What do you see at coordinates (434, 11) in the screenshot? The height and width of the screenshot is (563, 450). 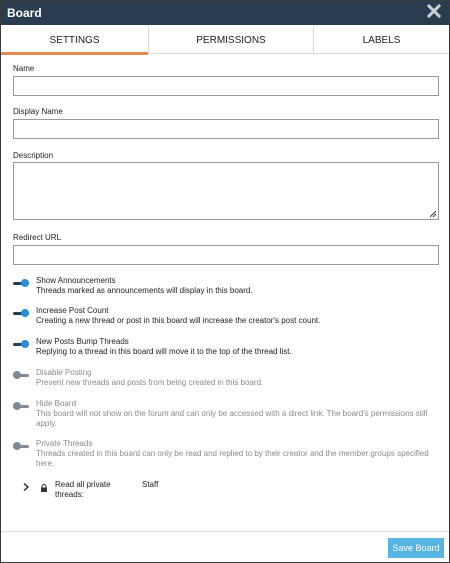 I see `close-icon` at bounding box center [434, 11].